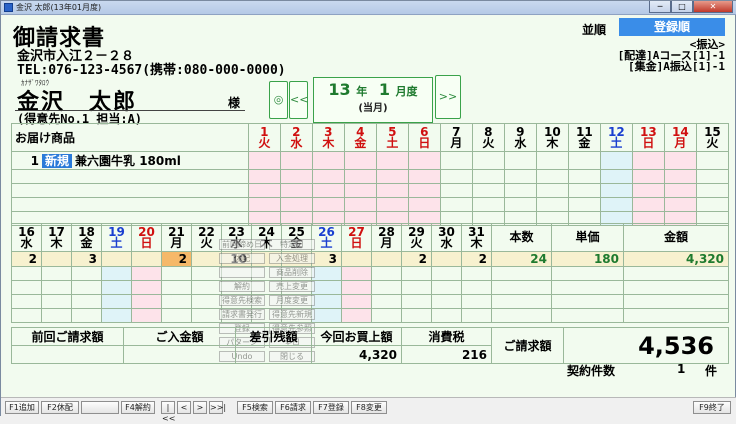 This screenshot has width=736, height=424. I want to click on context-menu-item: 月度変更, so click(292, 300).